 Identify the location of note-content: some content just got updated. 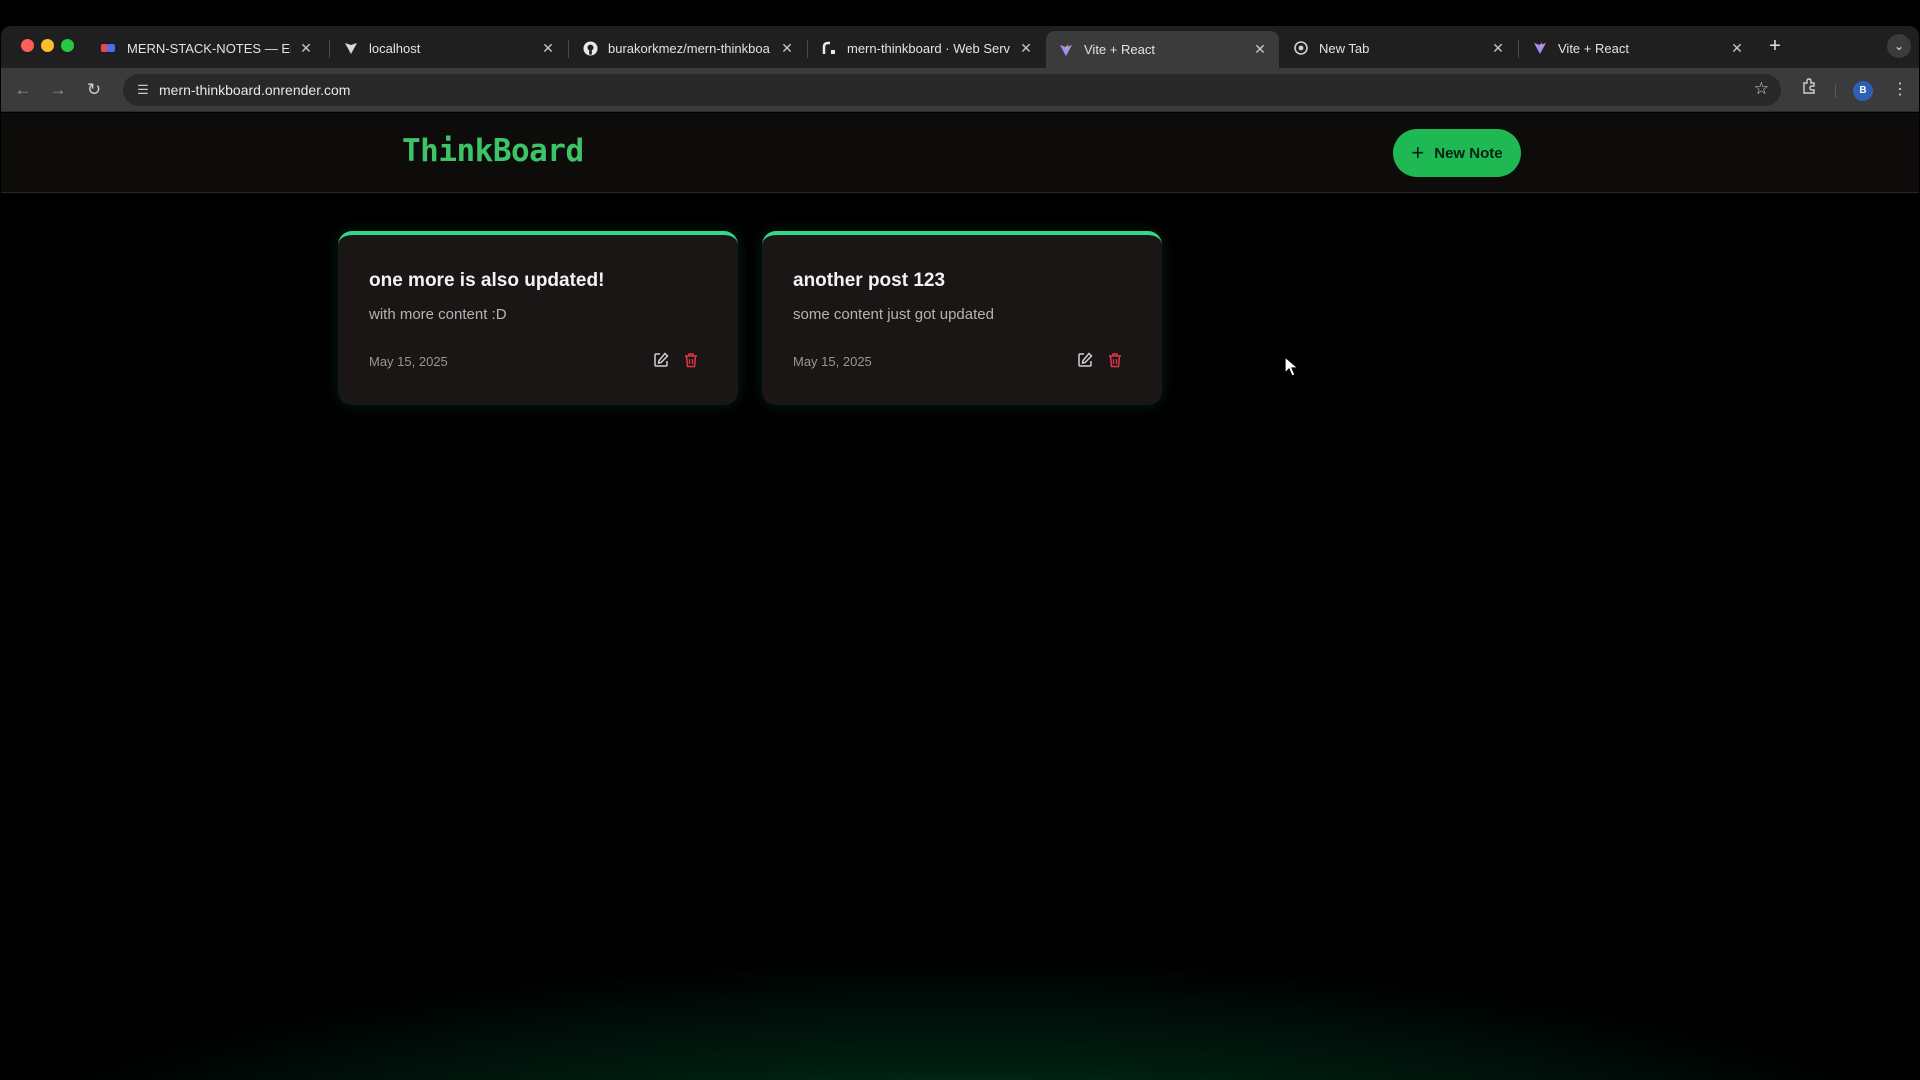
(893, 314).